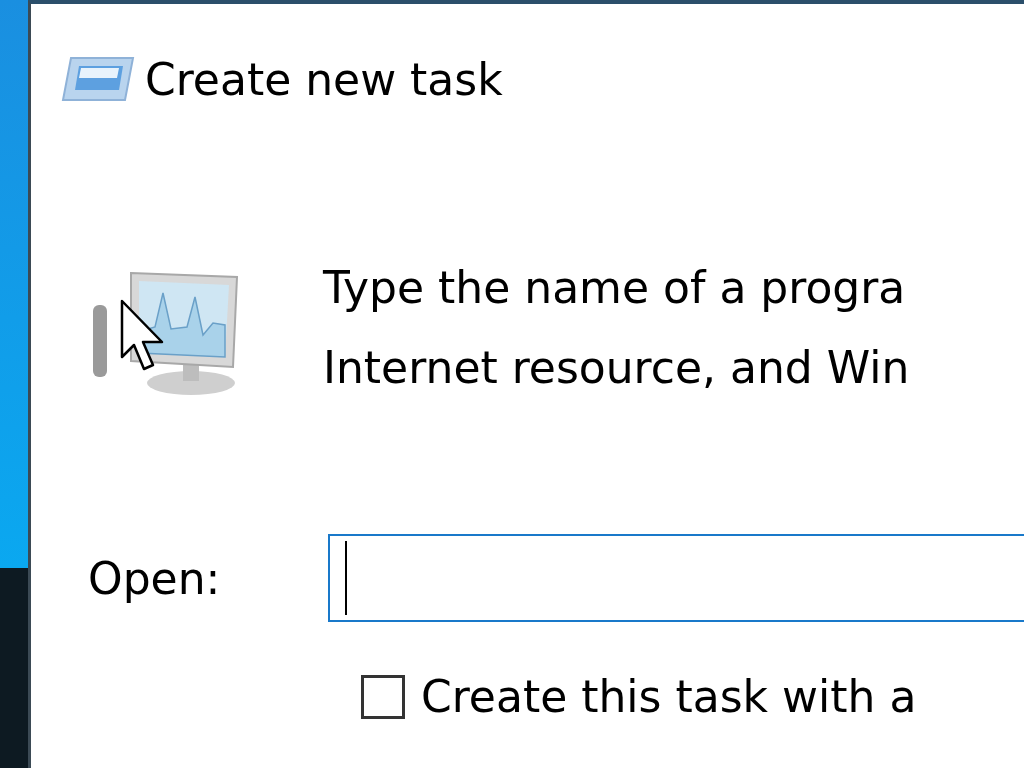 The image size is (1024, 768). Describe the element at coordinates (98, 79) in the screenshot. I see `window-icon` at that location.